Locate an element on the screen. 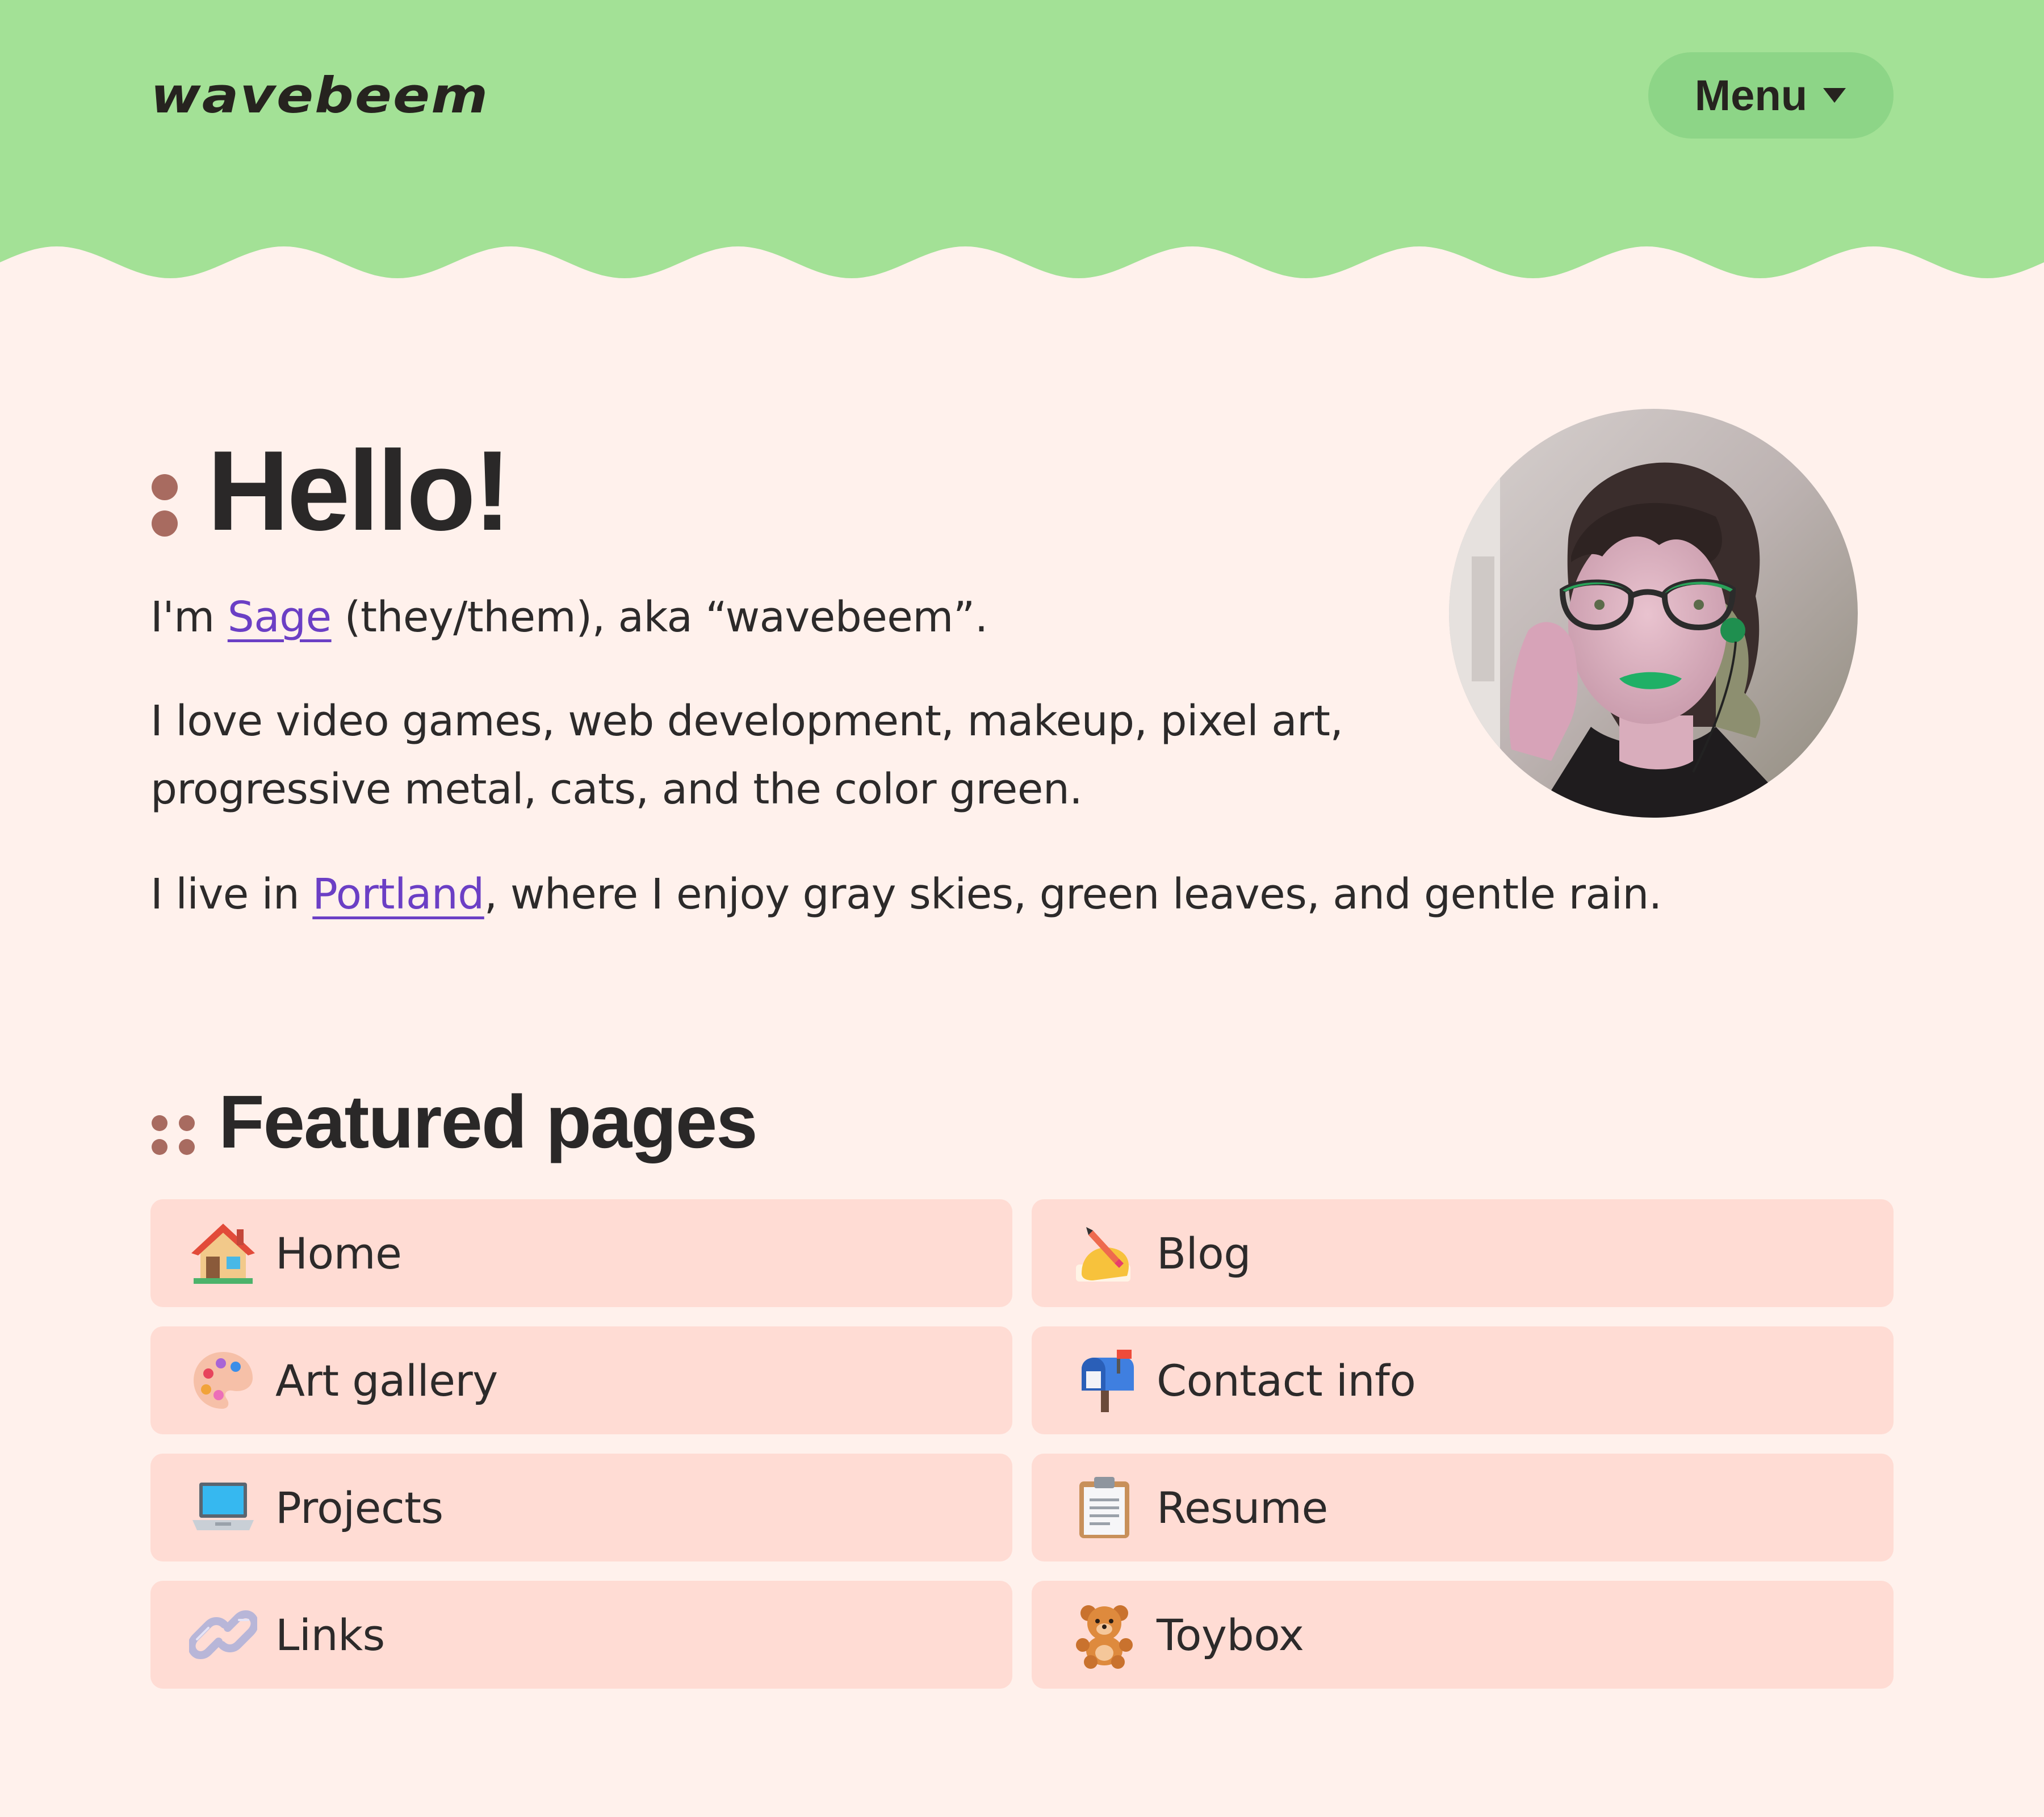  intro-paragraph: I'm Sage (they/them), aka “wavebeem”. is located at coordinates (831, 617).